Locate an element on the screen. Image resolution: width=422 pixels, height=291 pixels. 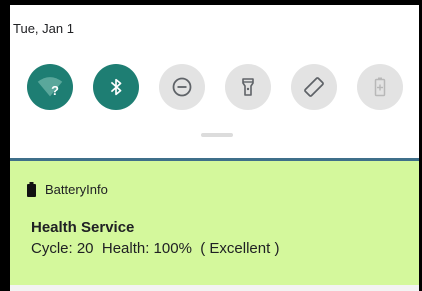
expand-handle is located at coordinates (217, 135).